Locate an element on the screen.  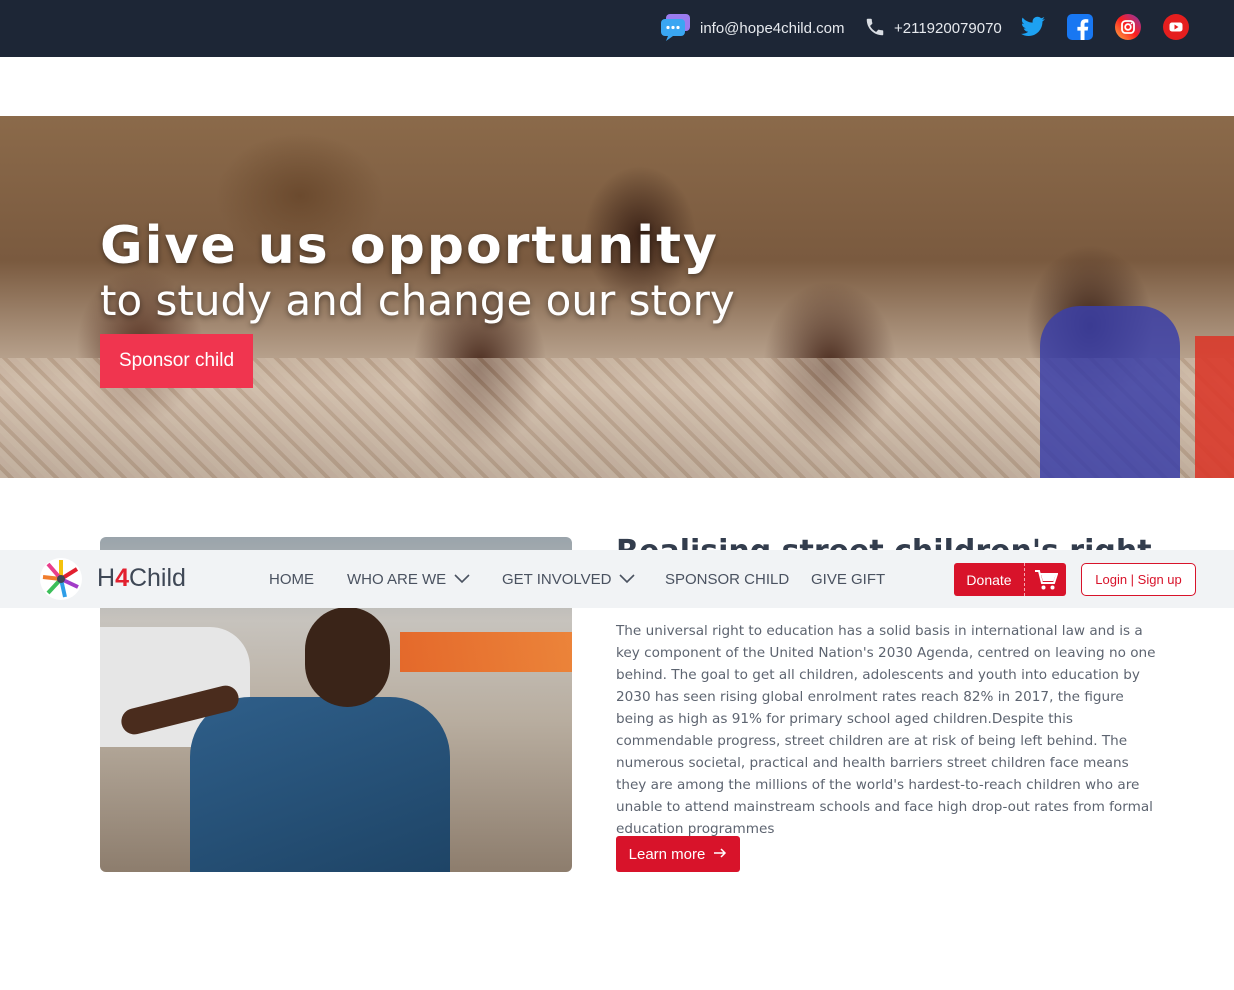
nav-get-involved: GET INVOLVED is located at coordinates (569, 579).